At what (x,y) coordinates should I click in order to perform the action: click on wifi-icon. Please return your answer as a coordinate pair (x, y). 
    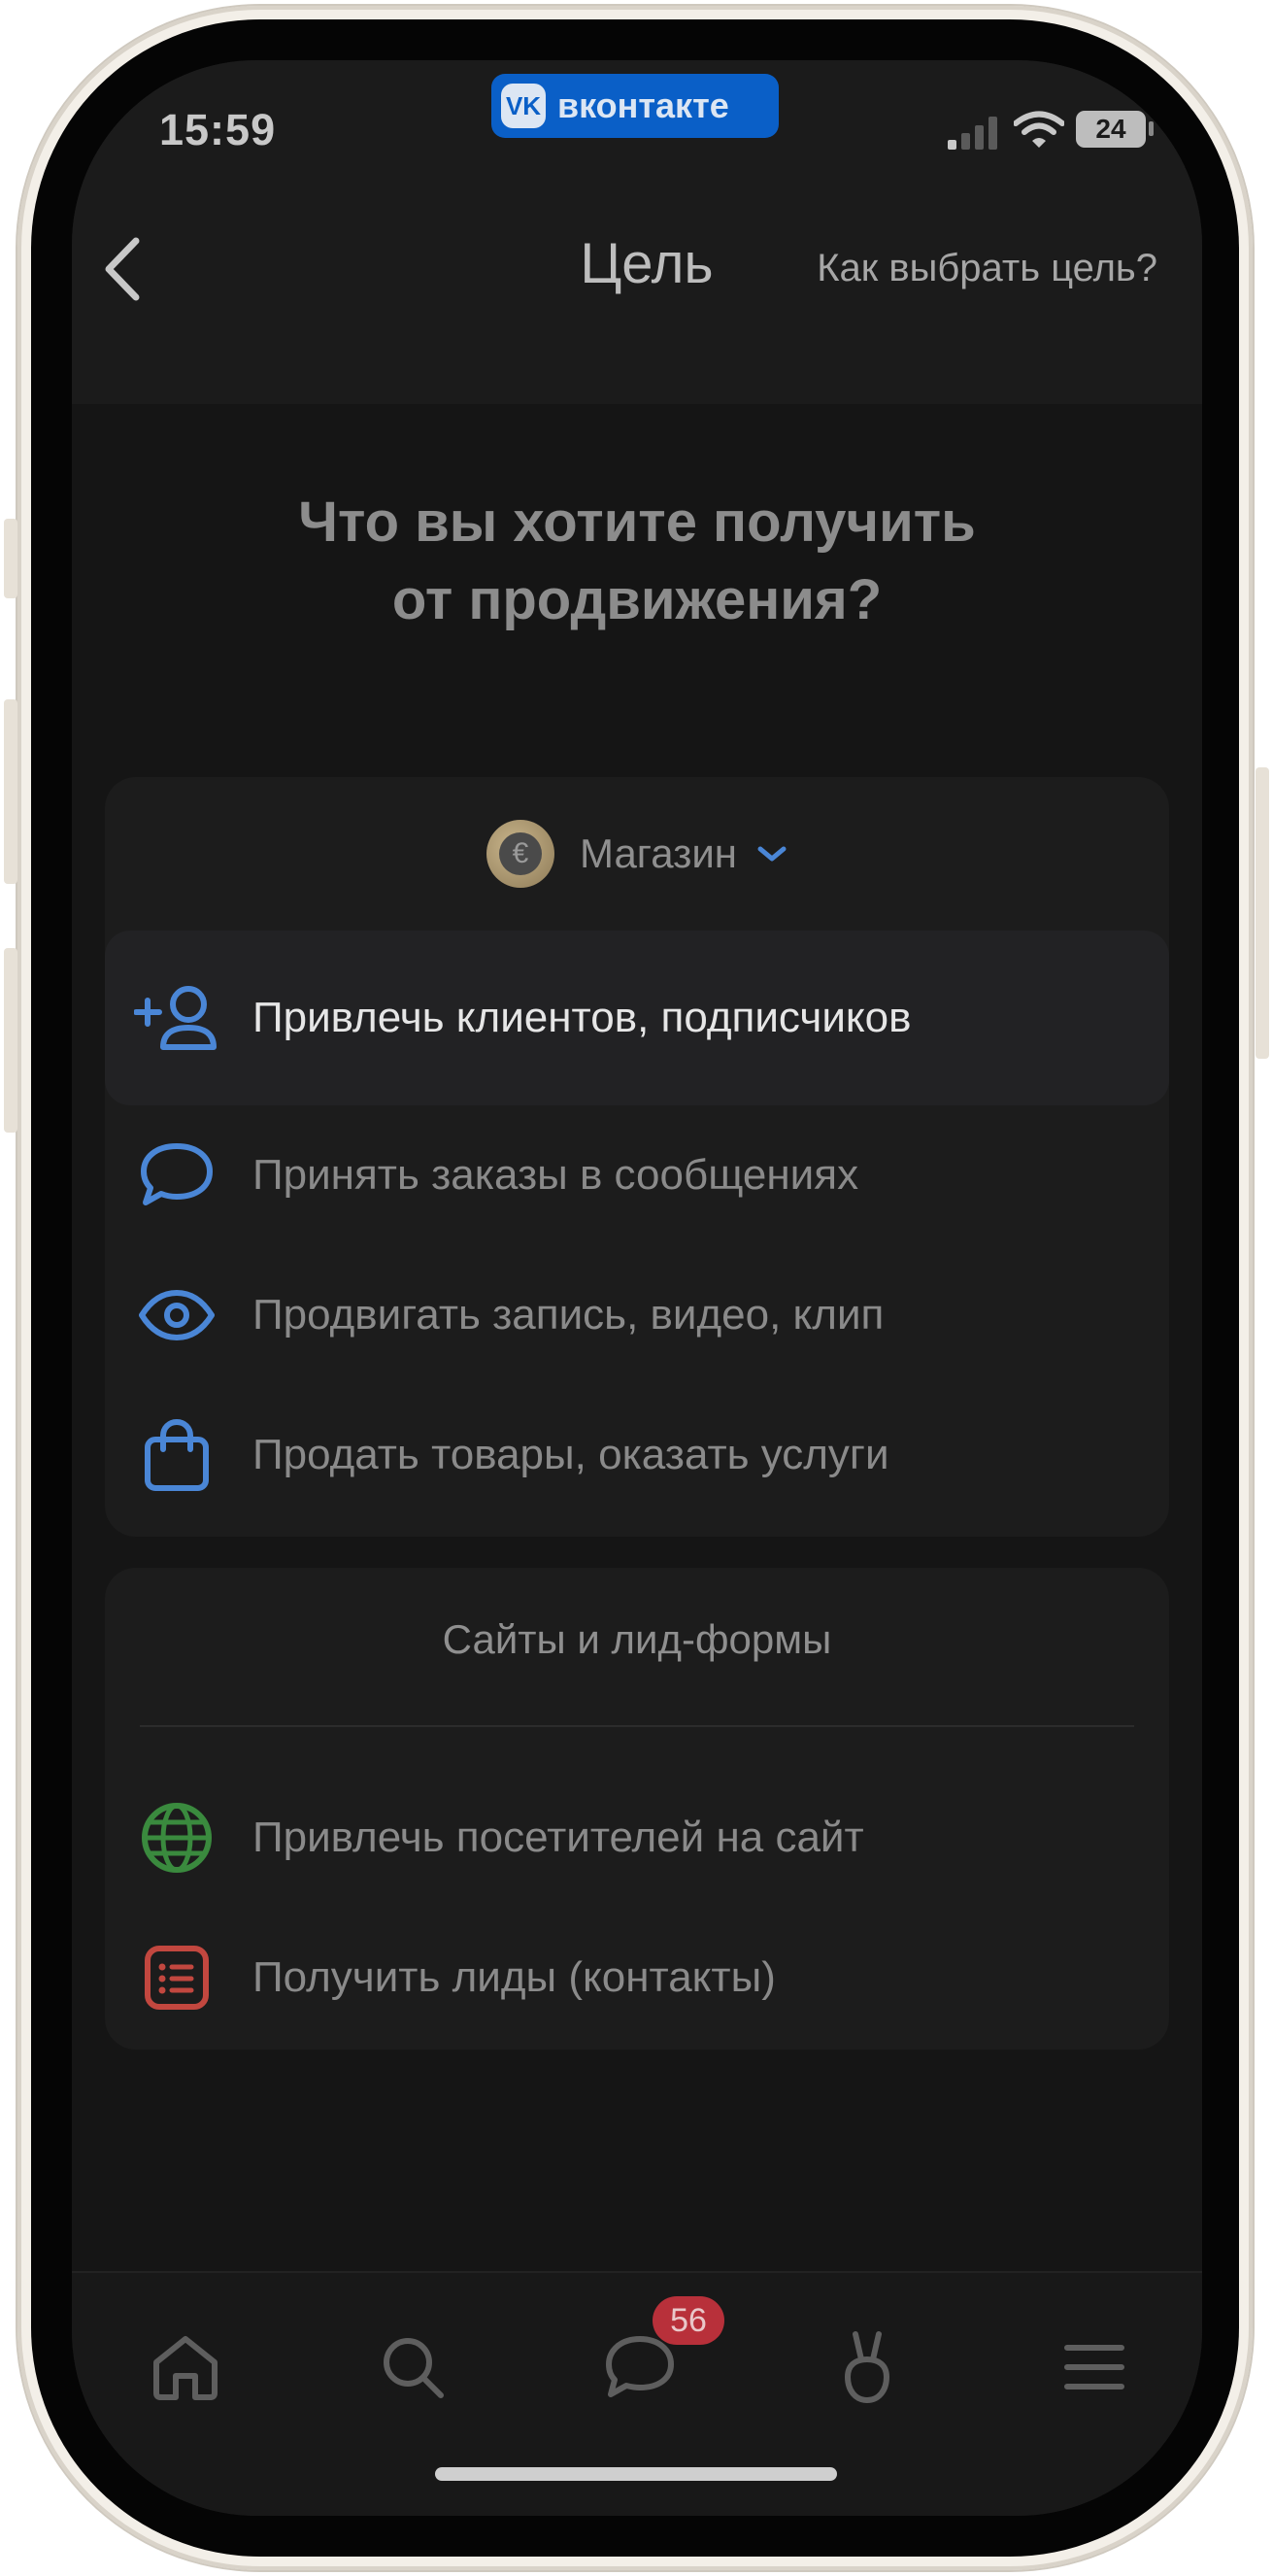
    Looking at the image, I should click on (1039, 129).